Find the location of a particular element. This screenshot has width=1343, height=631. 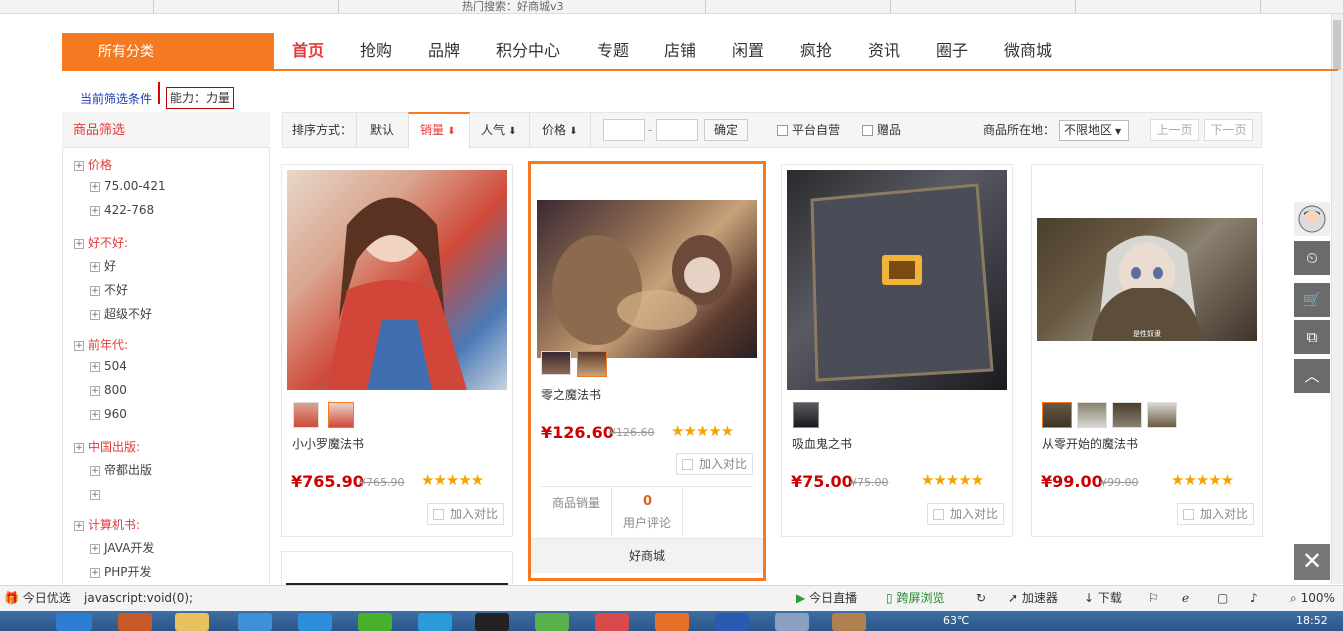

filter-group: + 好不好: is located at coordinates (101, 242).